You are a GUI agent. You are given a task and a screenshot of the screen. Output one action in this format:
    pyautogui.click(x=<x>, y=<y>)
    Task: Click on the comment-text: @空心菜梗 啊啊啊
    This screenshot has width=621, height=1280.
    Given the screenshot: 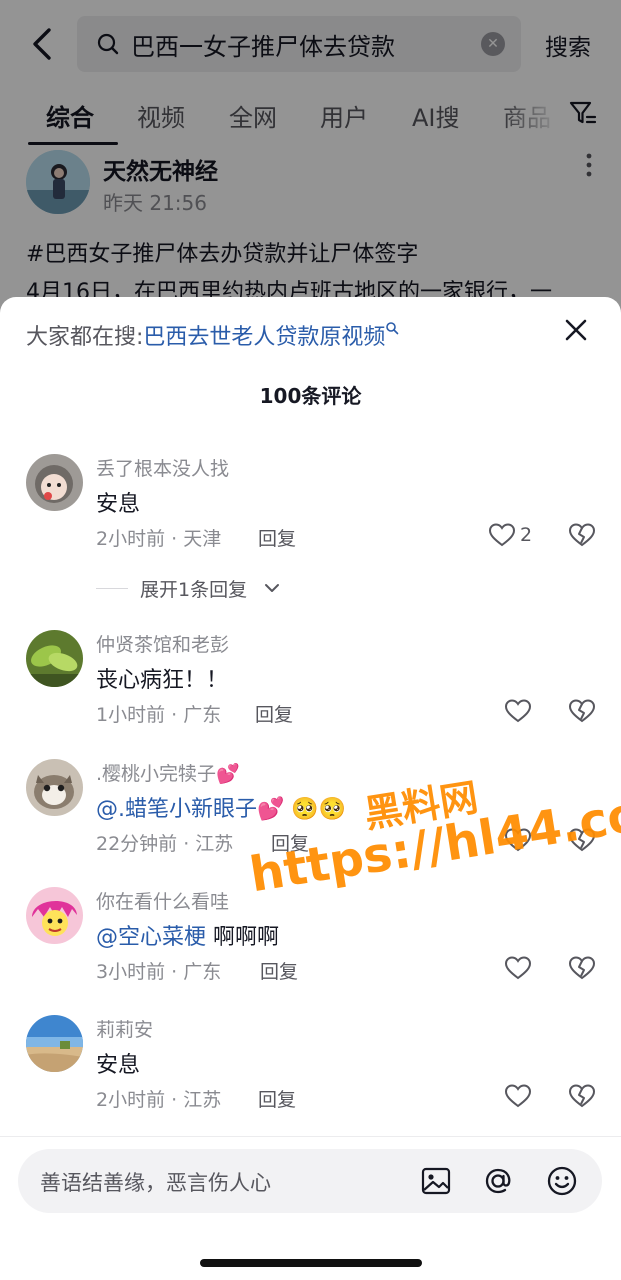 What is the action you would take?
    pyautogui.click(x=187, y=935)
    